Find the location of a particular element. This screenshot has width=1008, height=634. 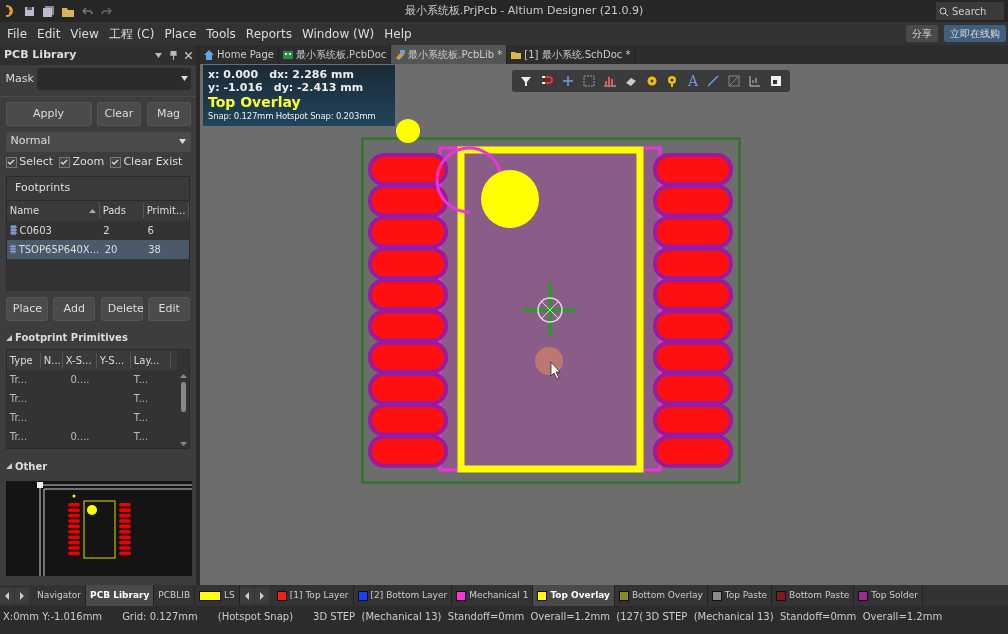

undo-icon is located at coordinates (87, 11).